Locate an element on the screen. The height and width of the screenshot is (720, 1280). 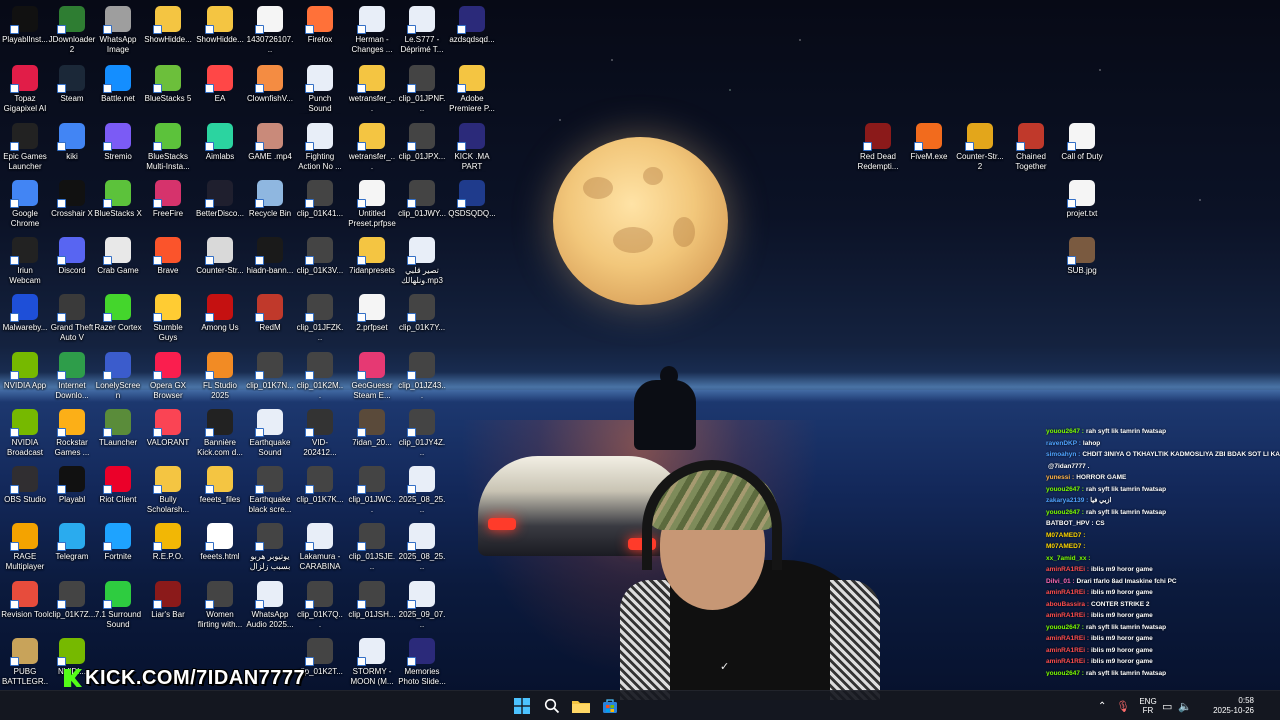
desktop-icon: يوتيوبر هربو بسبب زلزال is located at coordinates (270, 546).